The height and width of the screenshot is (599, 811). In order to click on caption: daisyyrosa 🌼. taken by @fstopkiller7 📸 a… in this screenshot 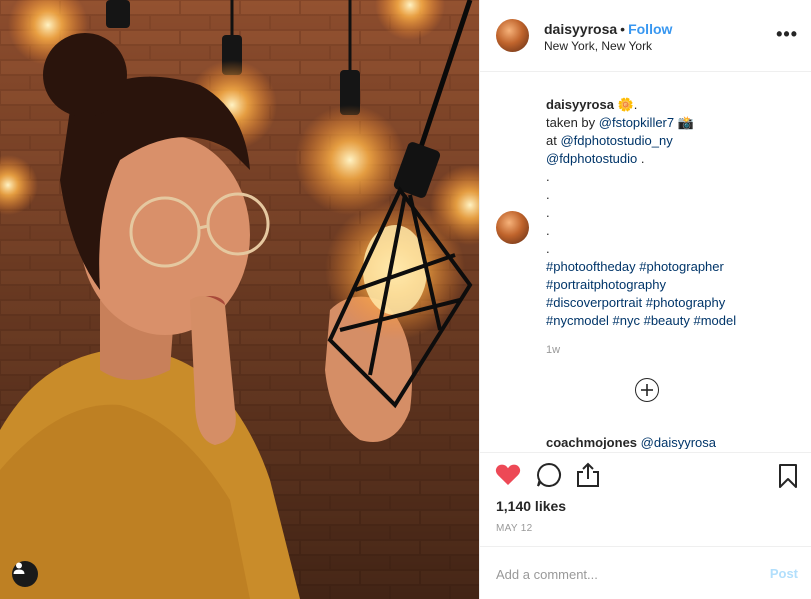, I will do `click(671, 213)`.